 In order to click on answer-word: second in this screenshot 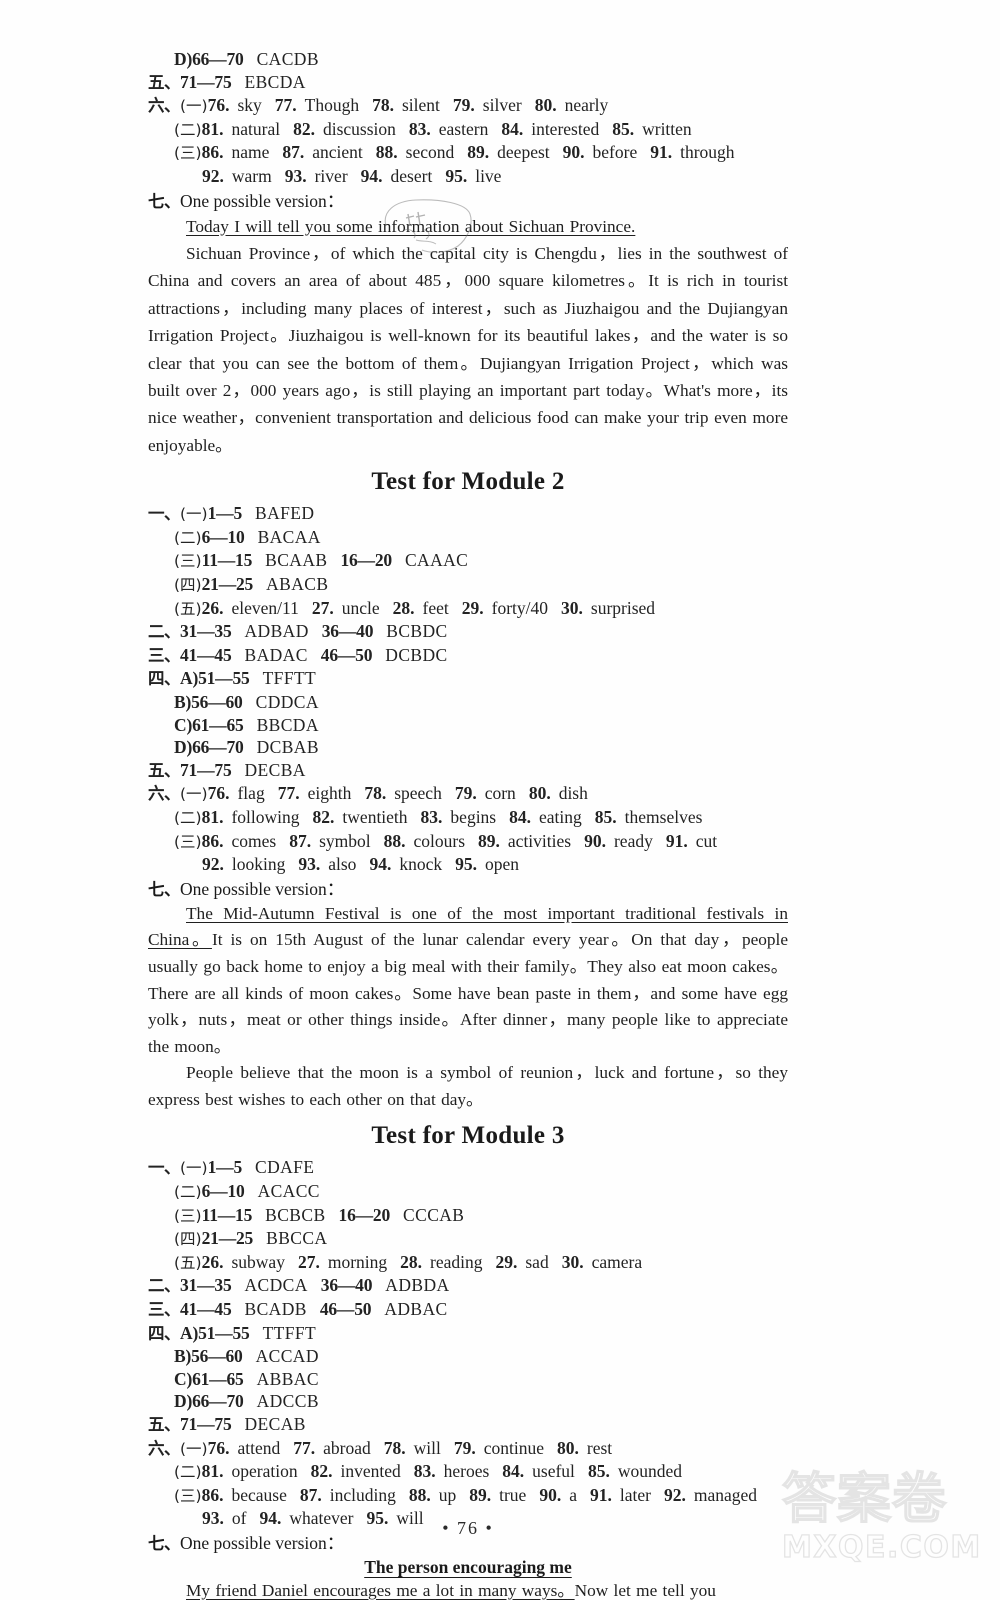, I will do `click(430, 152)`.